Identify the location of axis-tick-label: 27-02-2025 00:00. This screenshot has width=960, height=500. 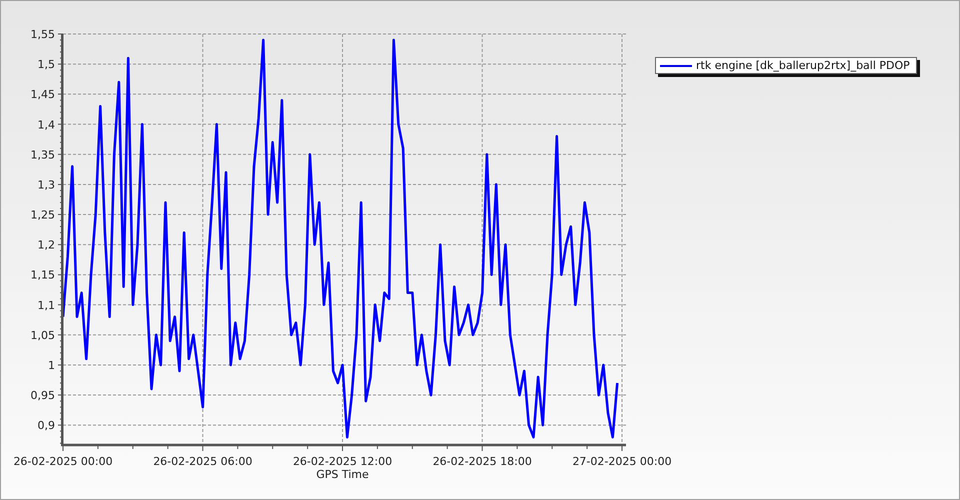
(622, 461).